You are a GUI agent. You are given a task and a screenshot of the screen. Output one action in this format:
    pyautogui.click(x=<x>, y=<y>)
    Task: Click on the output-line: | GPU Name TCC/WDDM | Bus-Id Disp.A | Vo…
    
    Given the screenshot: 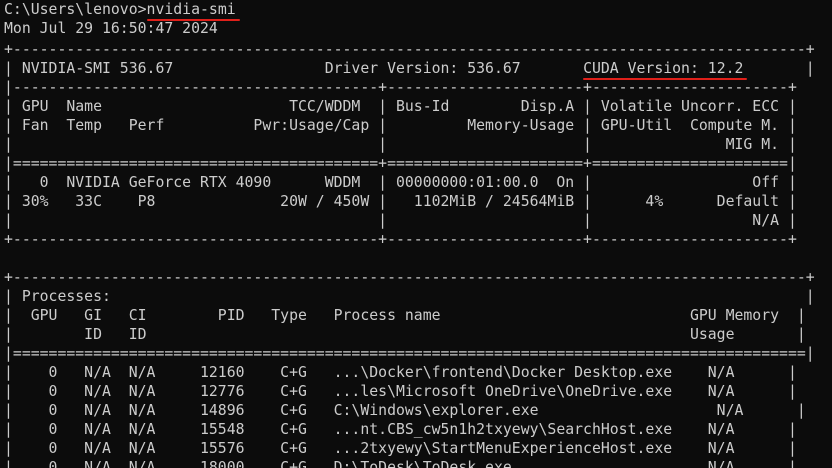 What is the action you would take?
    pyautogui.click(x=400, y=106)
    